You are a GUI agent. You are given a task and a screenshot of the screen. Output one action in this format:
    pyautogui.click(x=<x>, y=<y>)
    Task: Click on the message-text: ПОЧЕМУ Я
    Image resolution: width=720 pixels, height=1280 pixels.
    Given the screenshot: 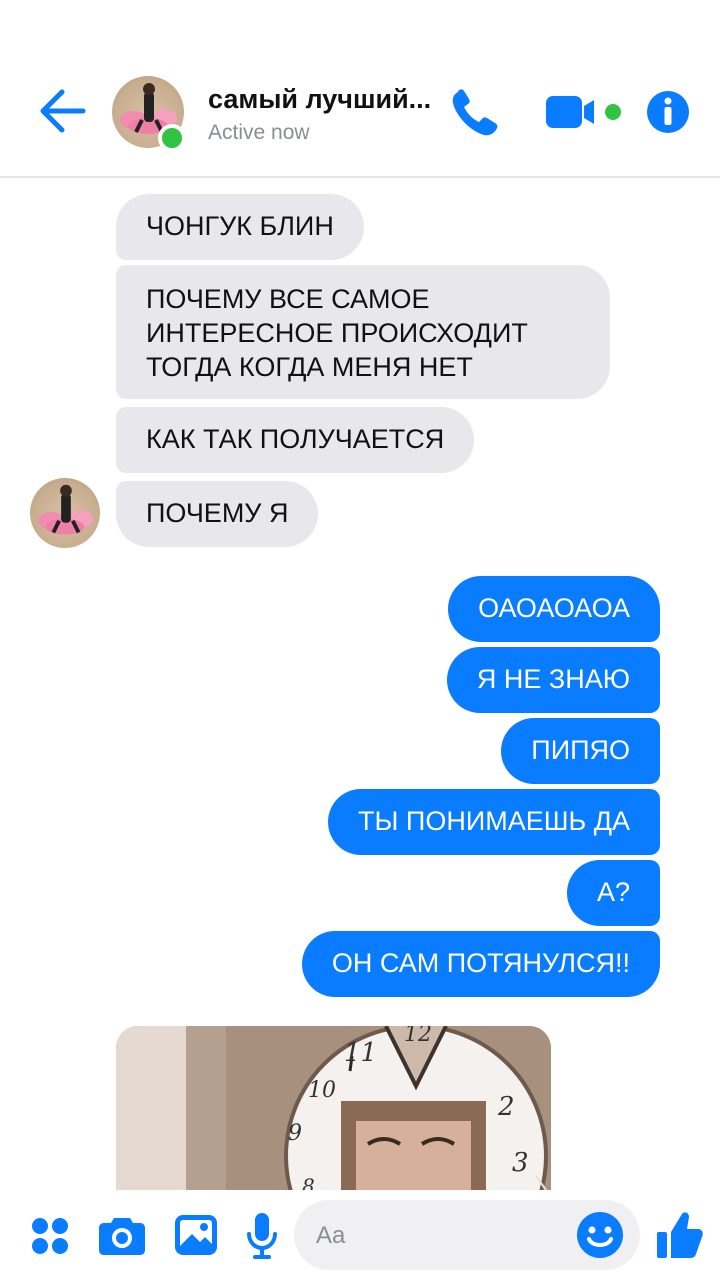 What is the action you would take?
    pyautogui.click(x=217, y=513)
    